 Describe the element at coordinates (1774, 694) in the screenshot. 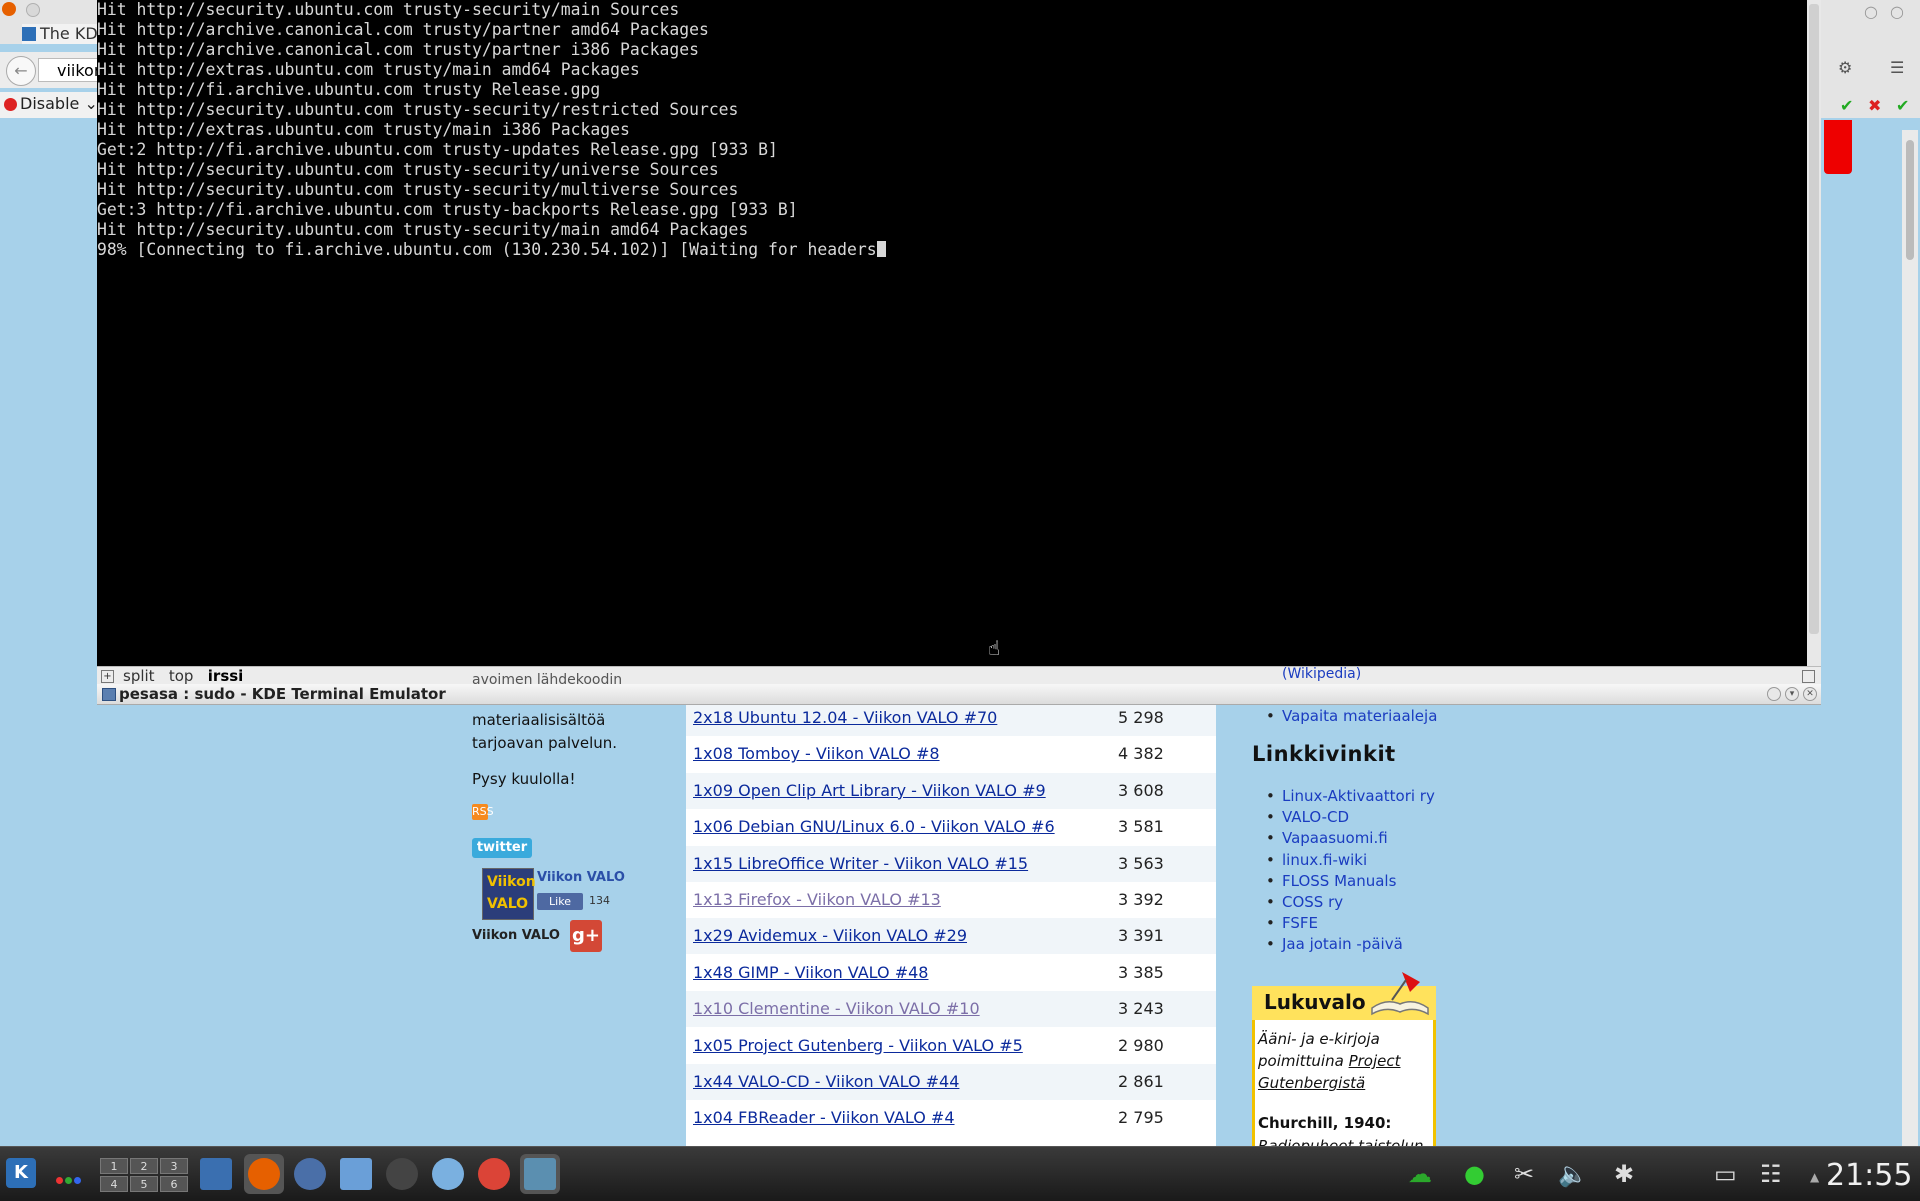

I see `pin-icon` at that location.